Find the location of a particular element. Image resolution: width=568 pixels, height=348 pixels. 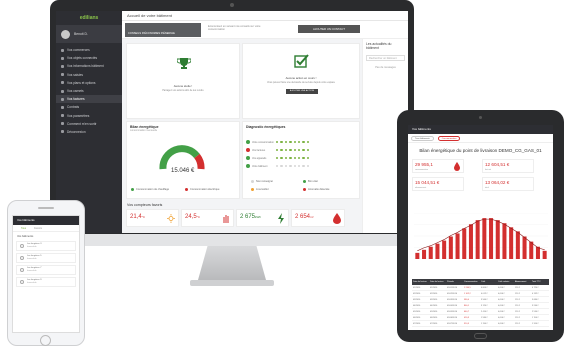

sidebar-item-active: Vos factures is located at coordinates (89, 99).